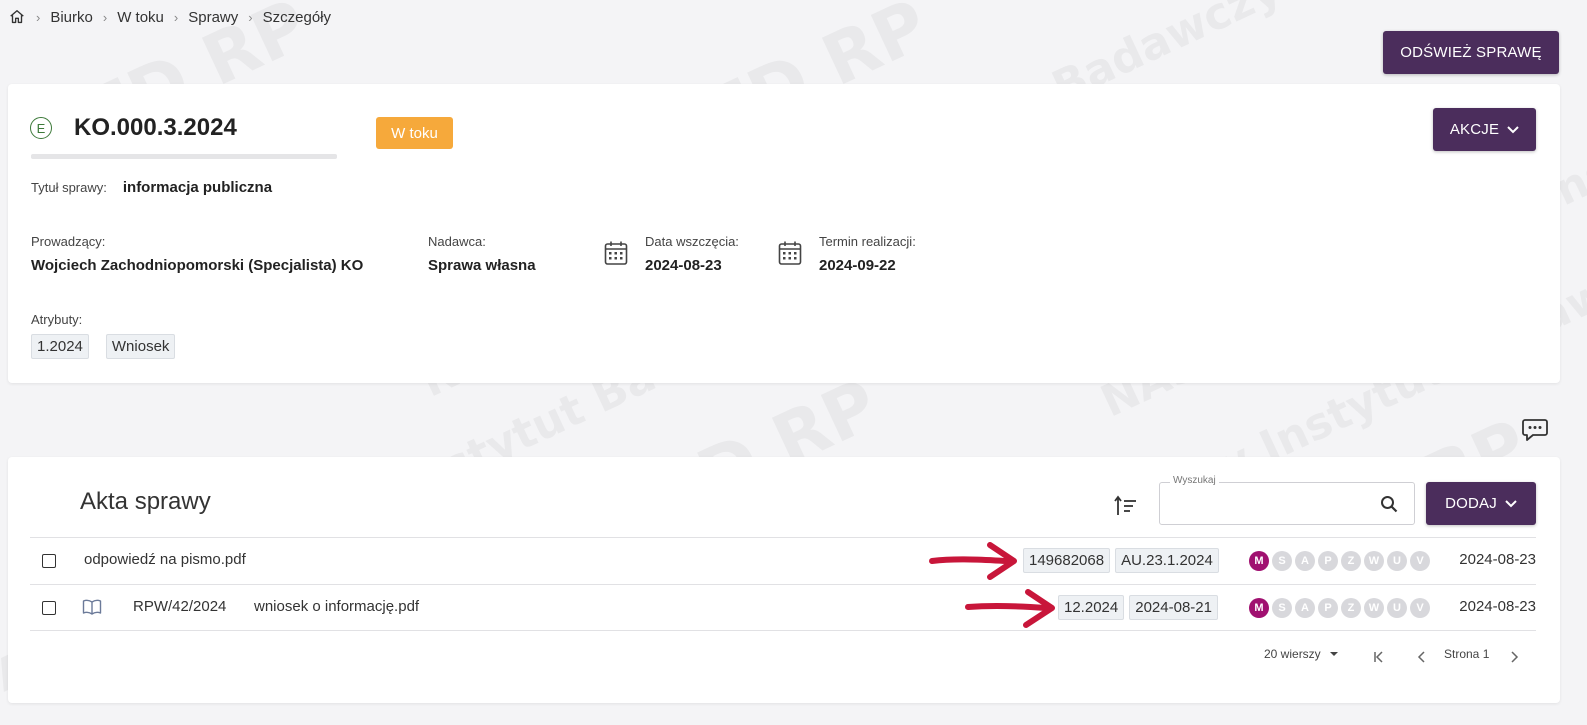 The height and width of the screenshot is (725, 1587). Describe the element at coordinates (1067, 560) in the screenshot. I see `row-tag: 149682068` at that location.